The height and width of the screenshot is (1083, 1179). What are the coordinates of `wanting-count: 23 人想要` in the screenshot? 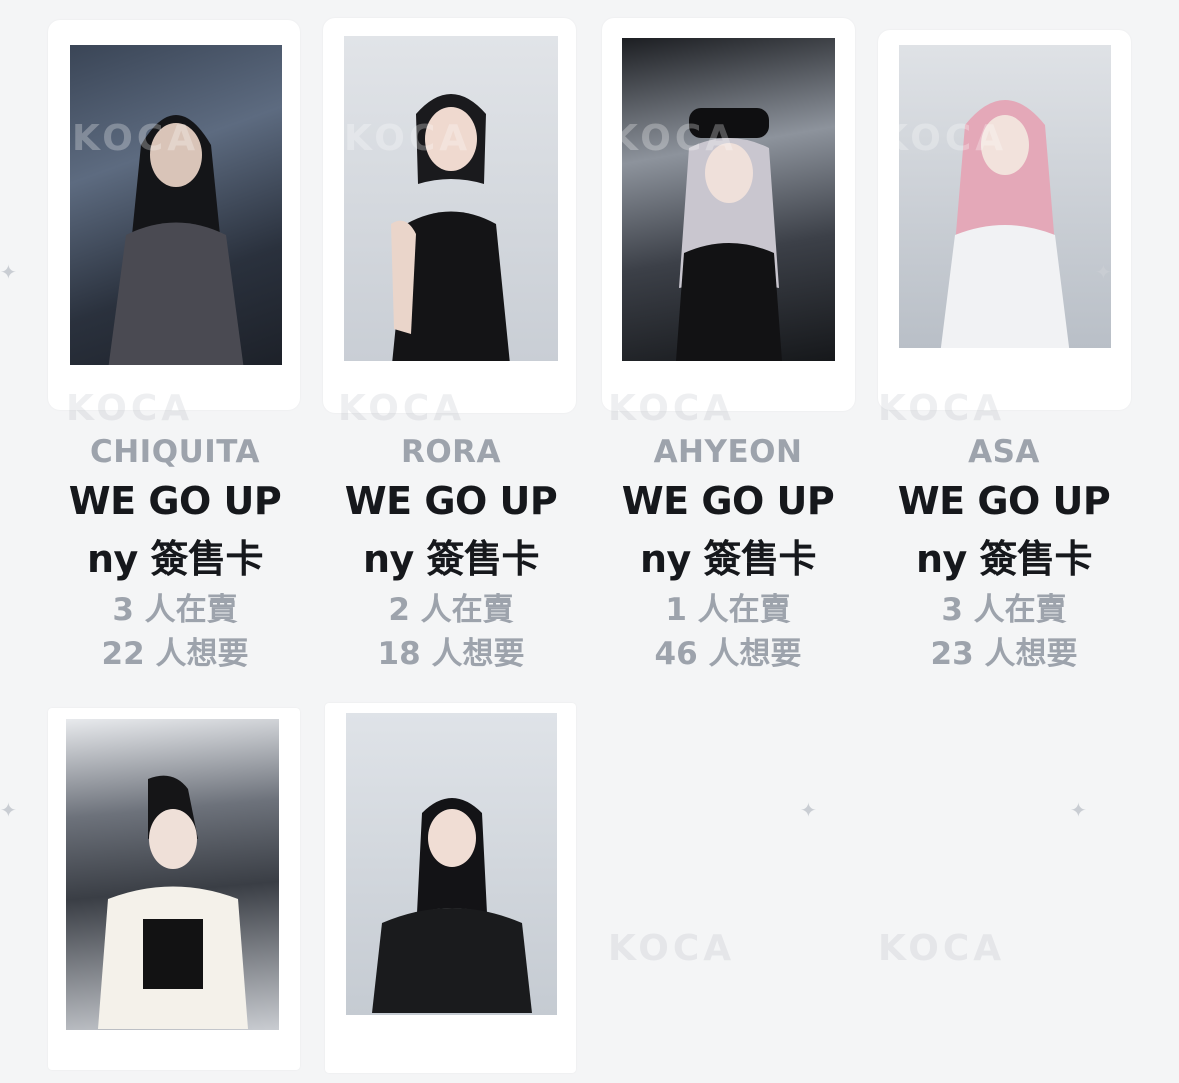 It's located at (1004, 654).